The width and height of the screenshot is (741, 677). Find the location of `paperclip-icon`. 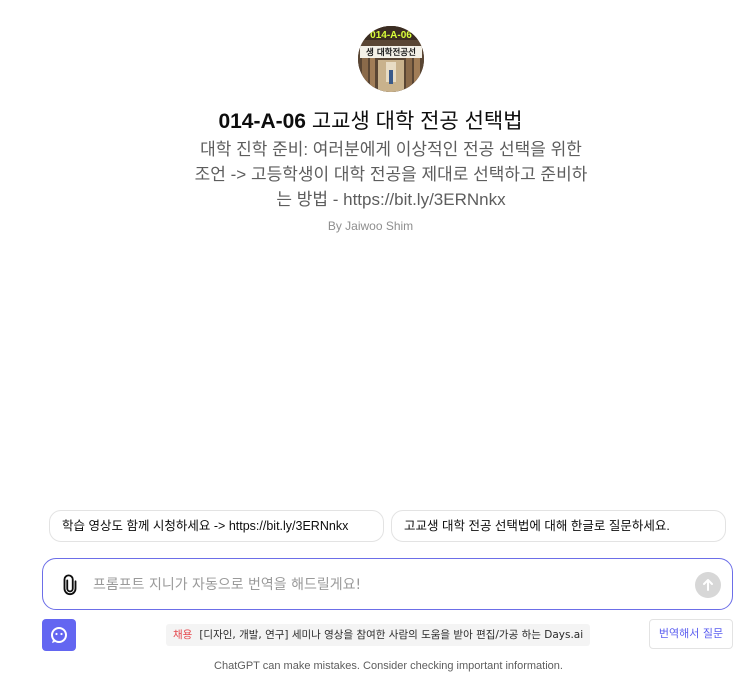

paperclip-icon is located at coordinates (70, 584).